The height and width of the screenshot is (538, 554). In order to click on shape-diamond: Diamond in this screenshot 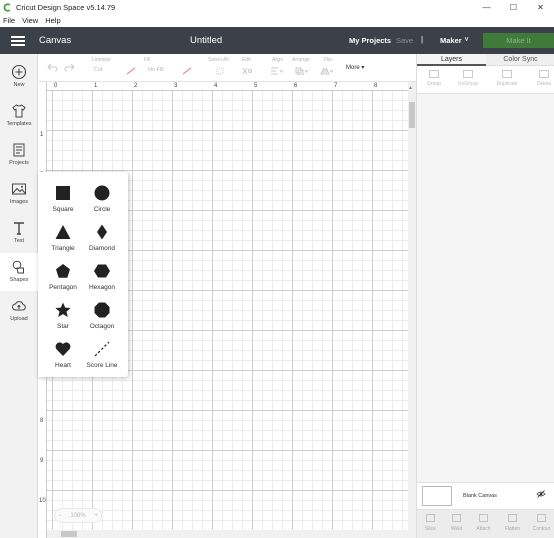, I will do `click(102, 239)`.